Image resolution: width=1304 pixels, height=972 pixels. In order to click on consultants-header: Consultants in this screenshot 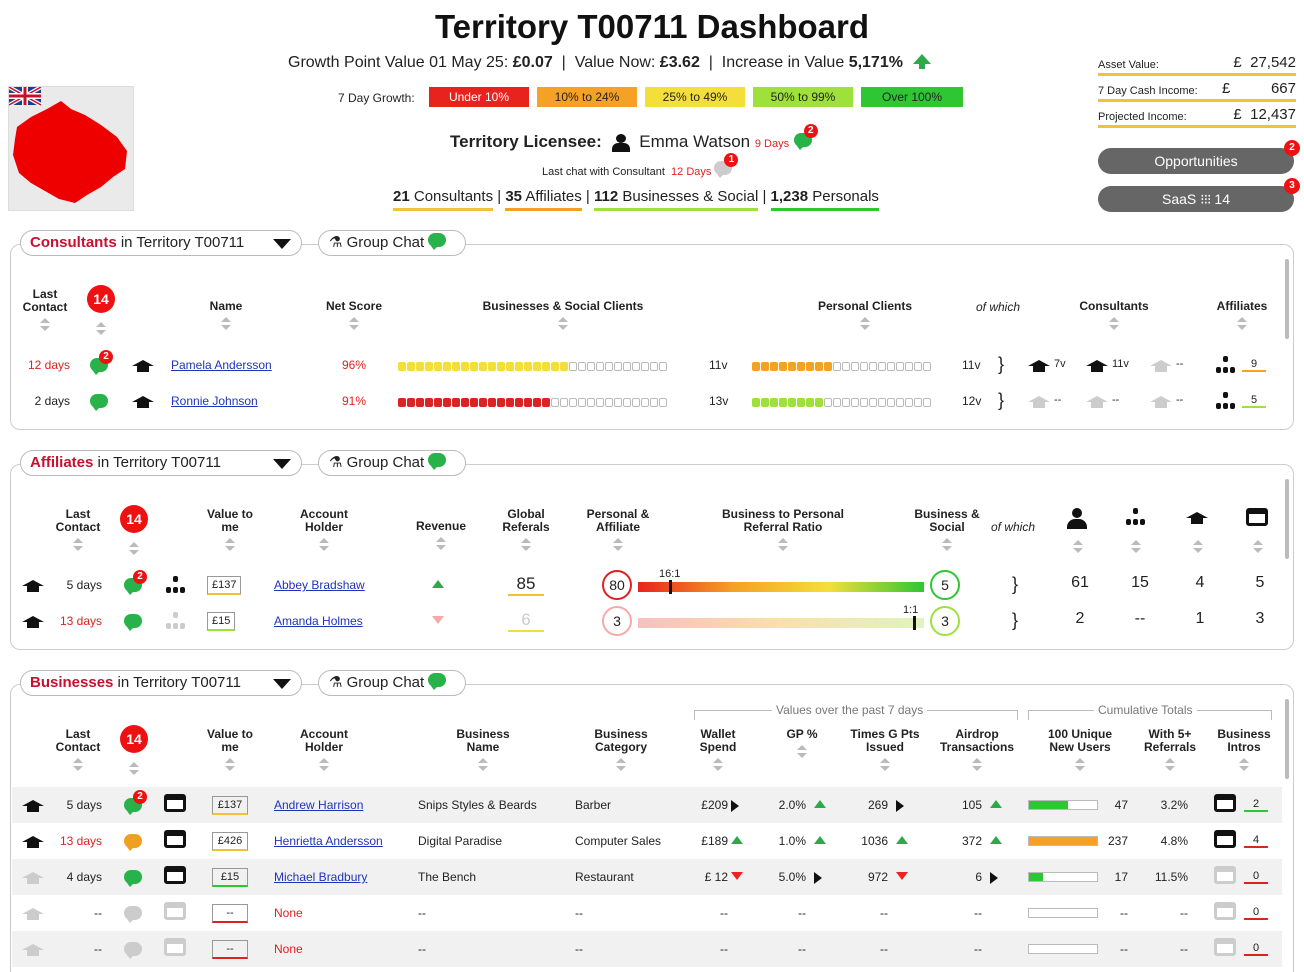, I will do `click(1114, 315)`.